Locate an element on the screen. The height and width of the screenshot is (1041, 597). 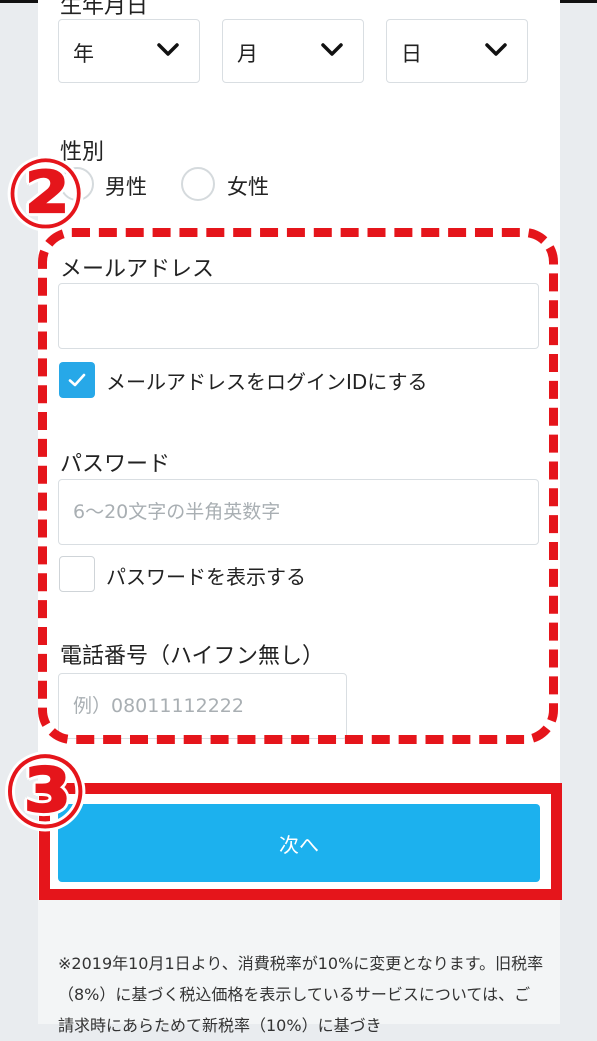
gender-female-label: 女性 is located at coordinates (248, 187).